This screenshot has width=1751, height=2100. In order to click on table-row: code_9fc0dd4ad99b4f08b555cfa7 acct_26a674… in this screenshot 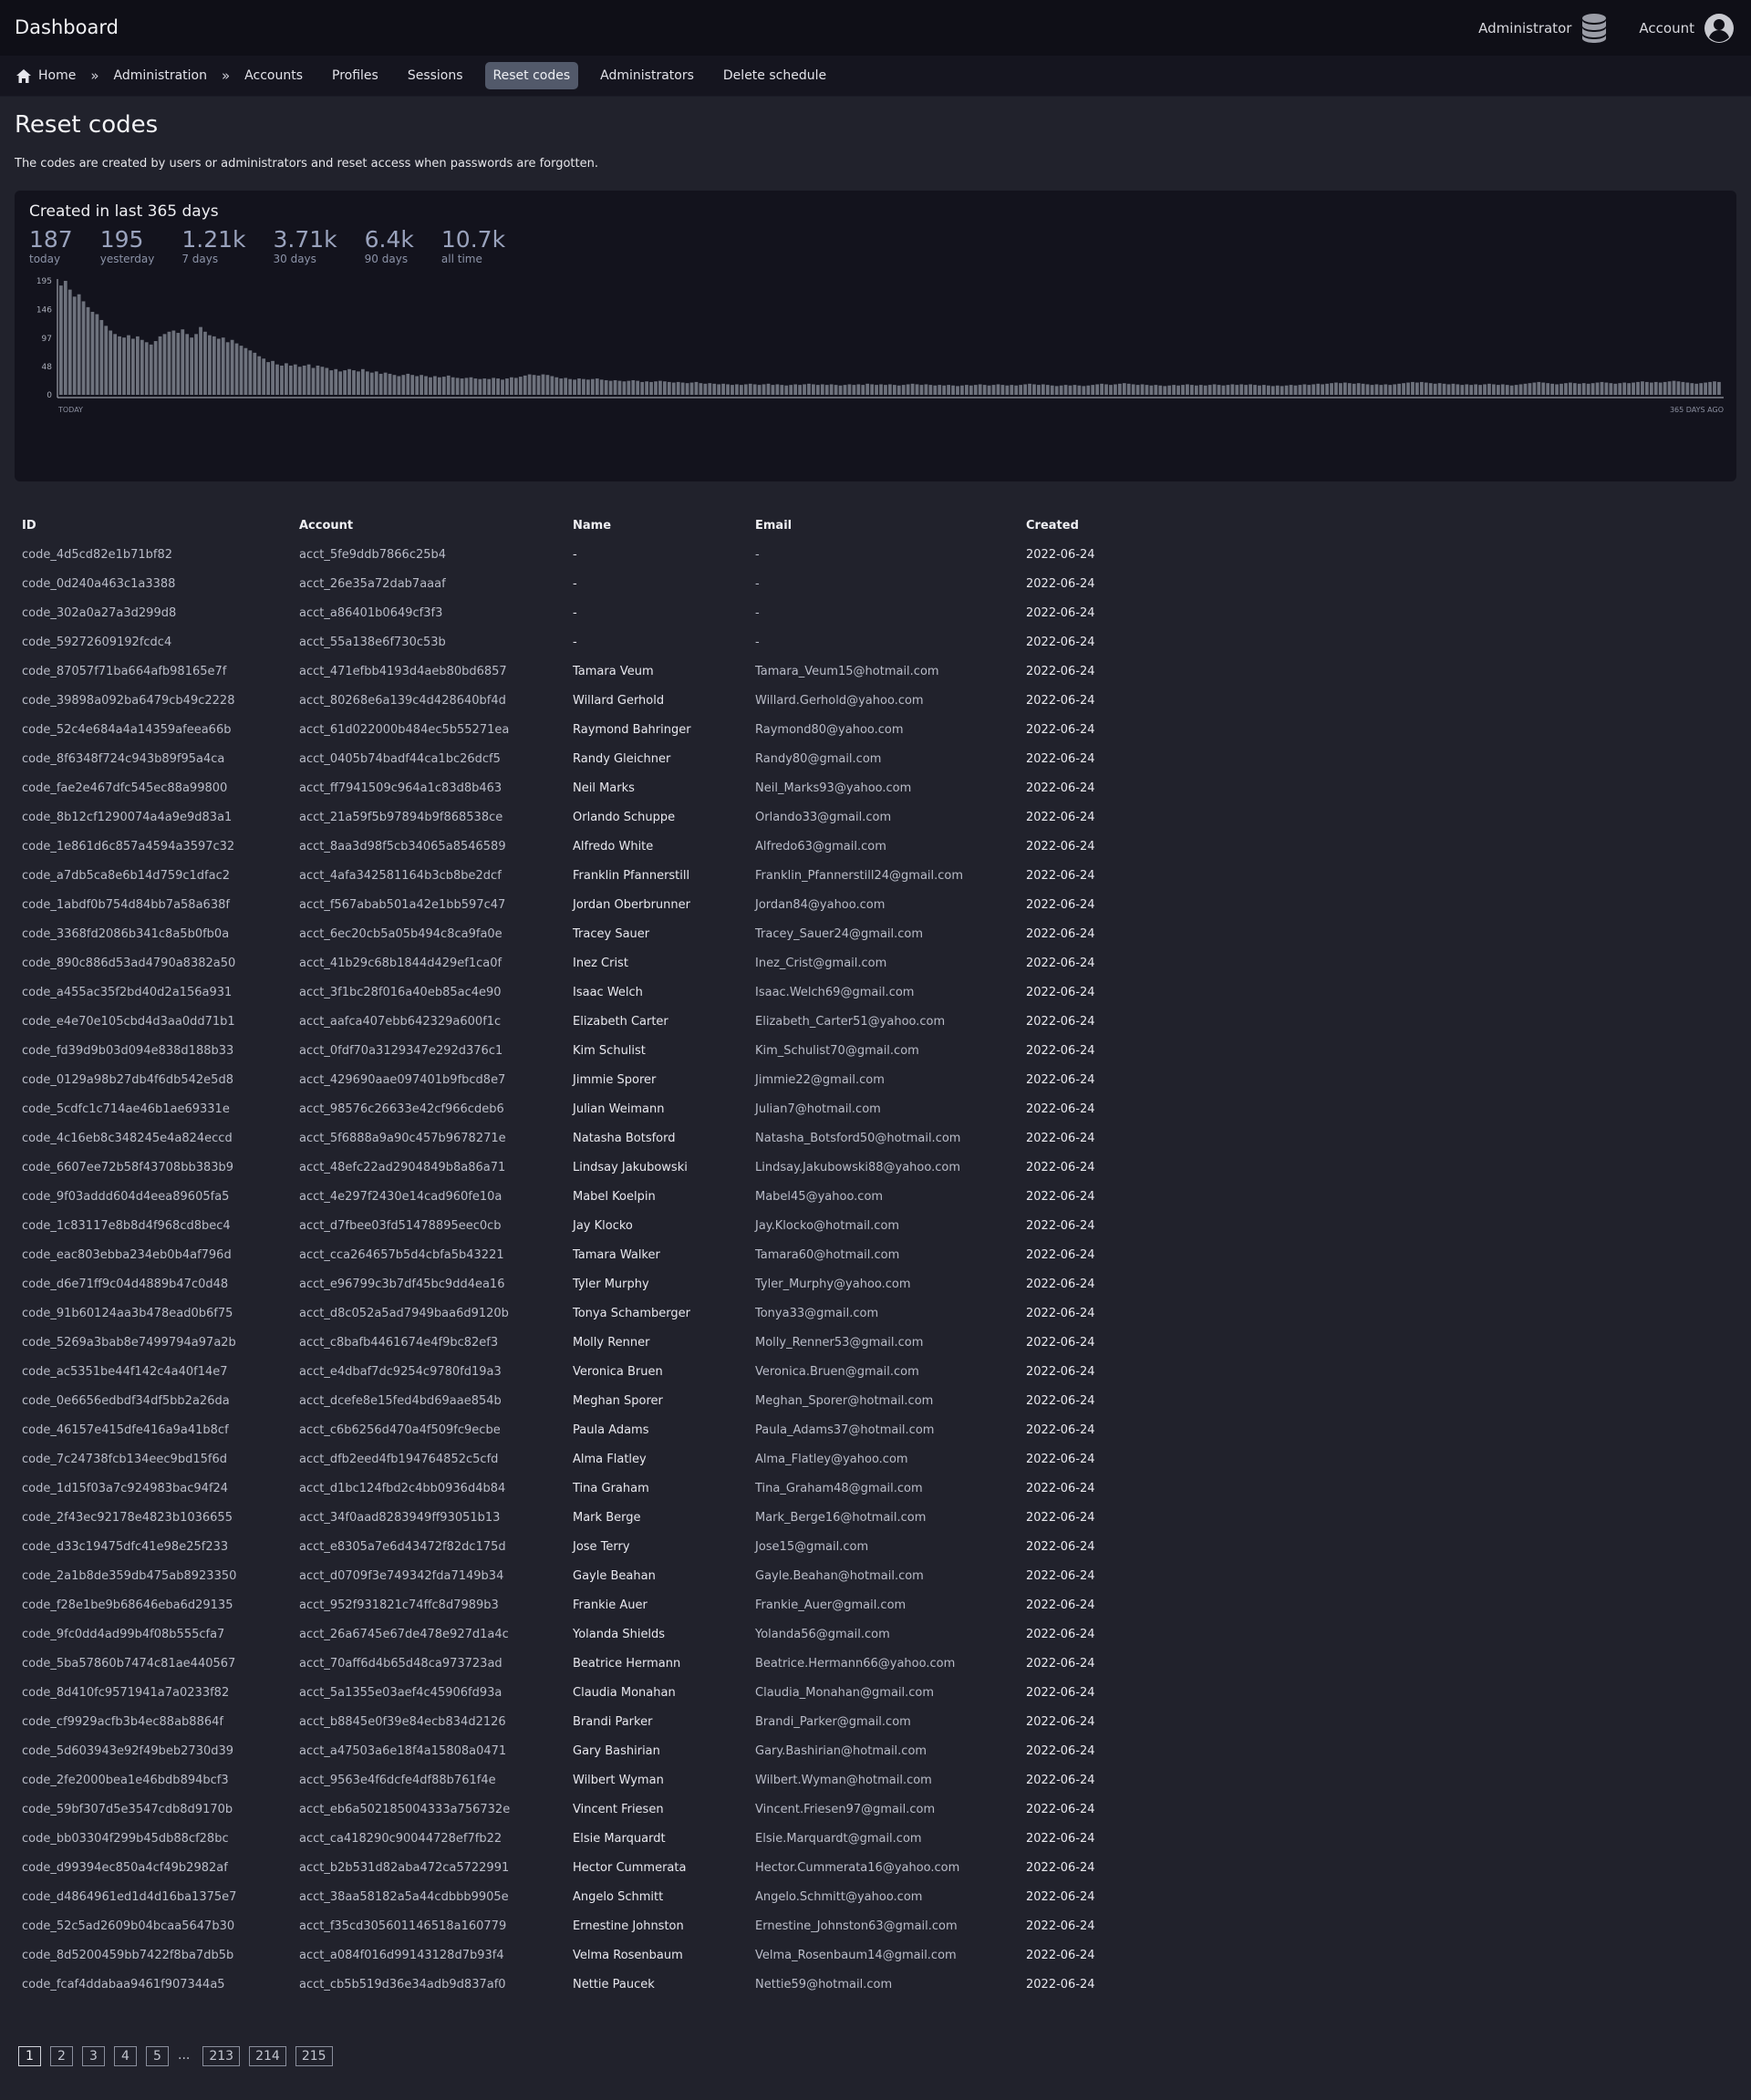, I will do `click(589, 1634)`.